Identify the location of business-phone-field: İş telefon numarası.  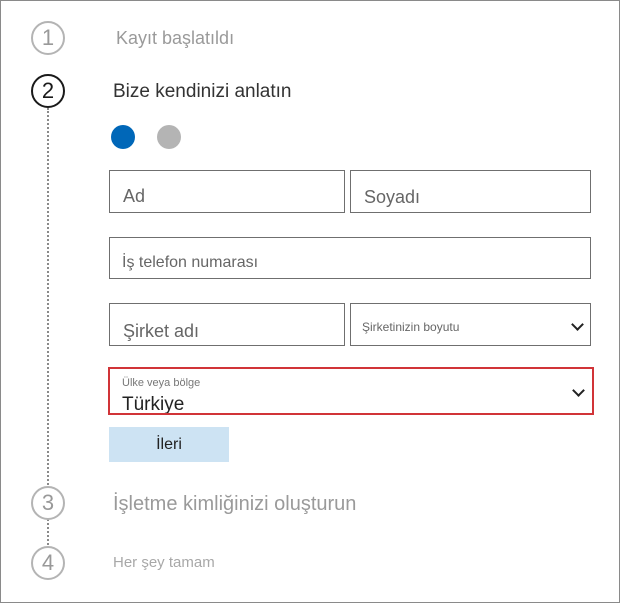
(350, 258).